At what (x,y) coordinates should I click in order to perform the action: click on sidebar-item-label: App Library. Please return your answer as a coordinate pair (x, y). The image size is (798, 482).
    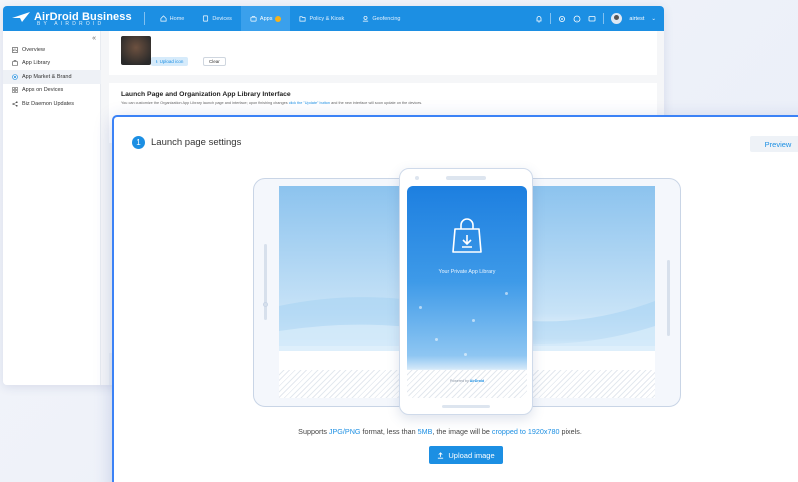
    Looking at the image, I should click on (36, 63).